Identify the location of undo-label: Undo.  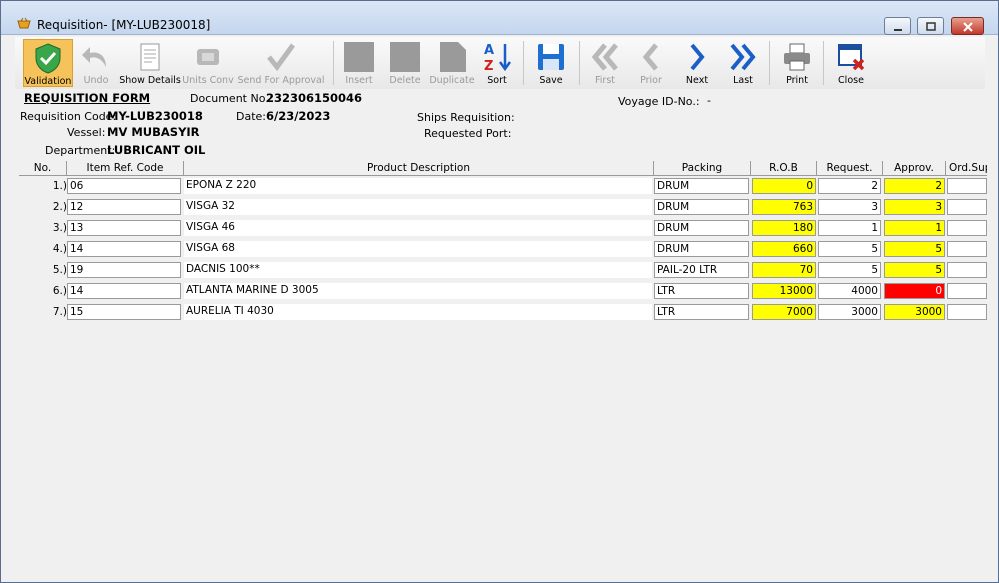
(96, 80).